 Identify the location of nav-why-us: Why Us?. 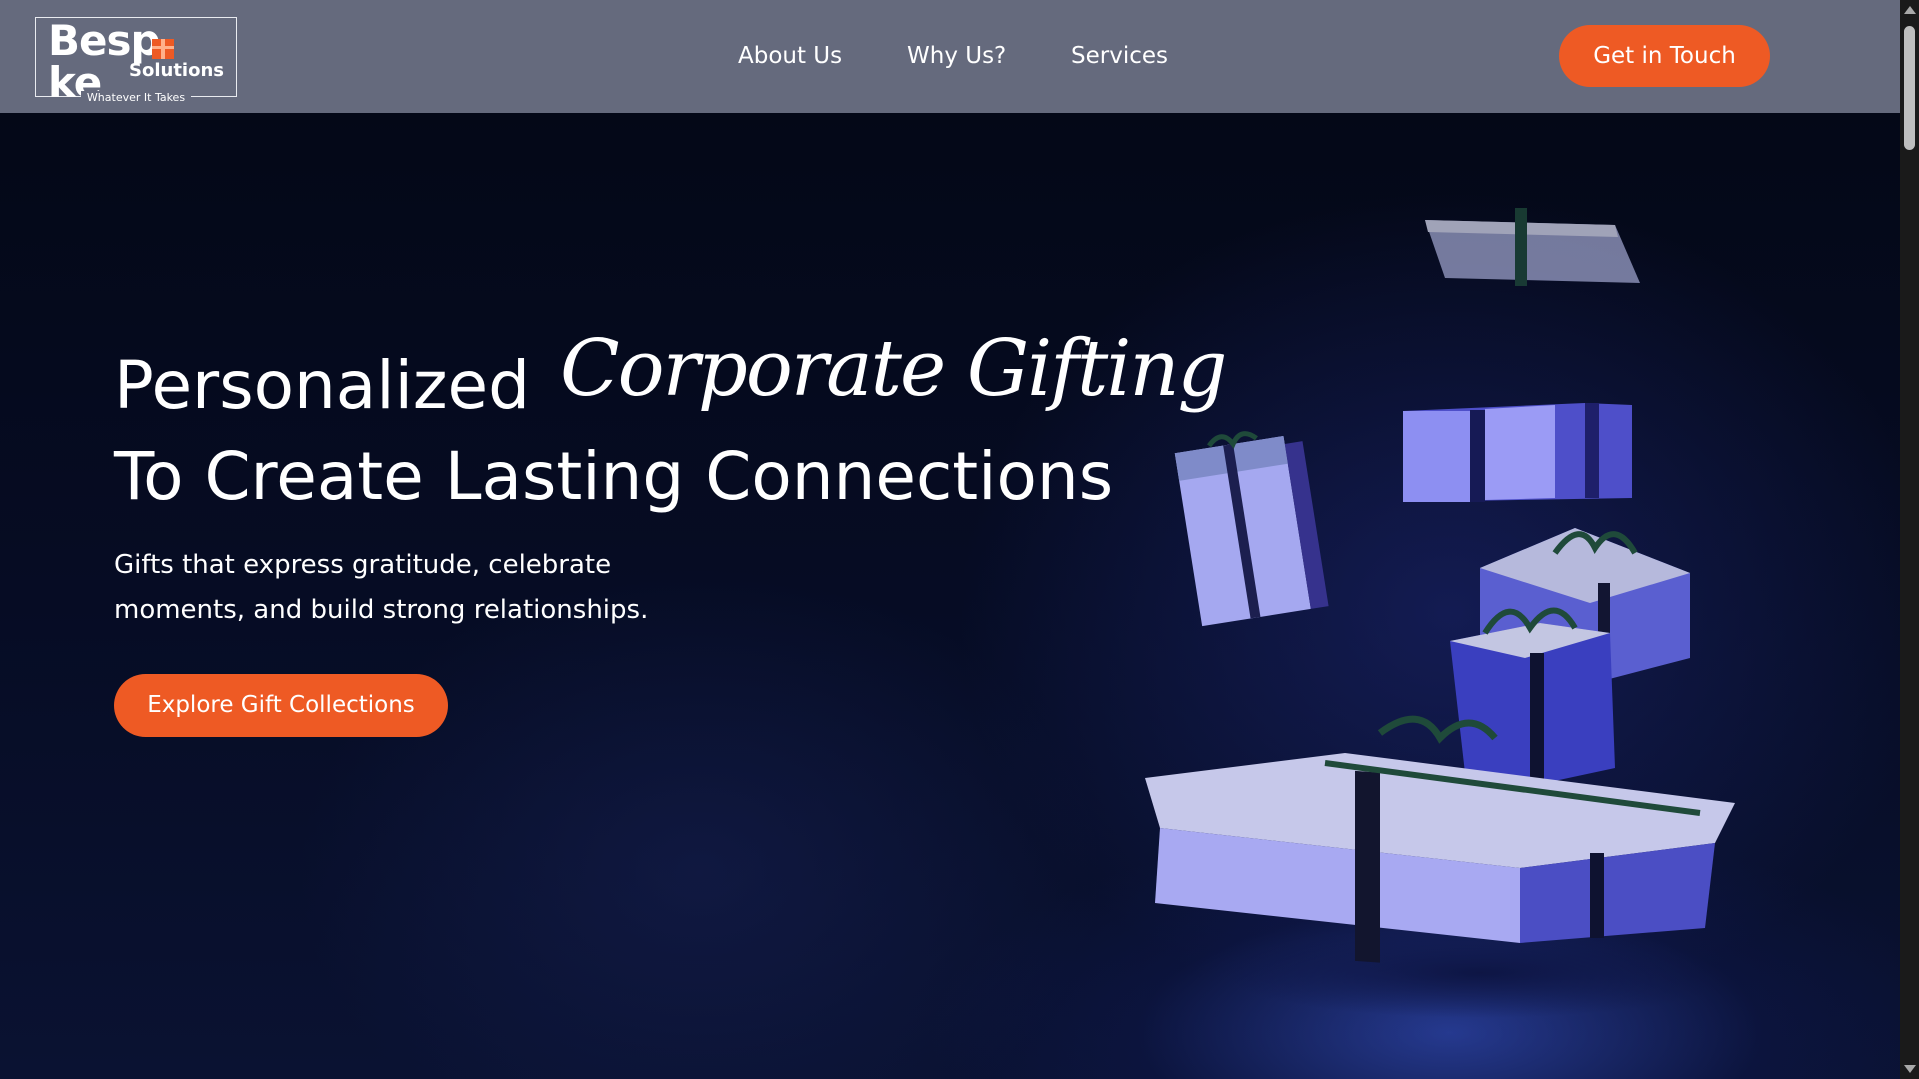
(956, 56).